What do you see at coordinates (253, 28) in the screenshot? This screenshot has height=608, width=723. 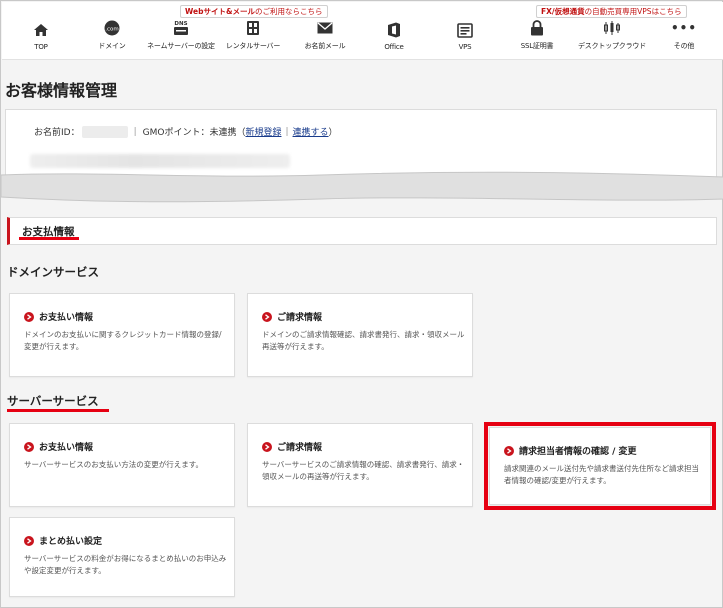 I see `server-icon` at bounding box center [253, 28].